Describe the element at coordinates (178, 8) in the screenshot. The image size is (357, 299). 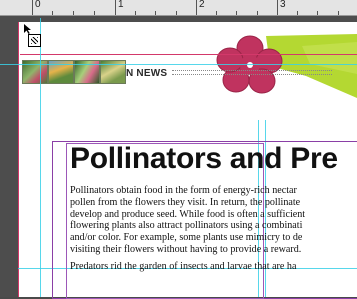
I see `horizontal-ruler: 0 1 2 3` at that location.